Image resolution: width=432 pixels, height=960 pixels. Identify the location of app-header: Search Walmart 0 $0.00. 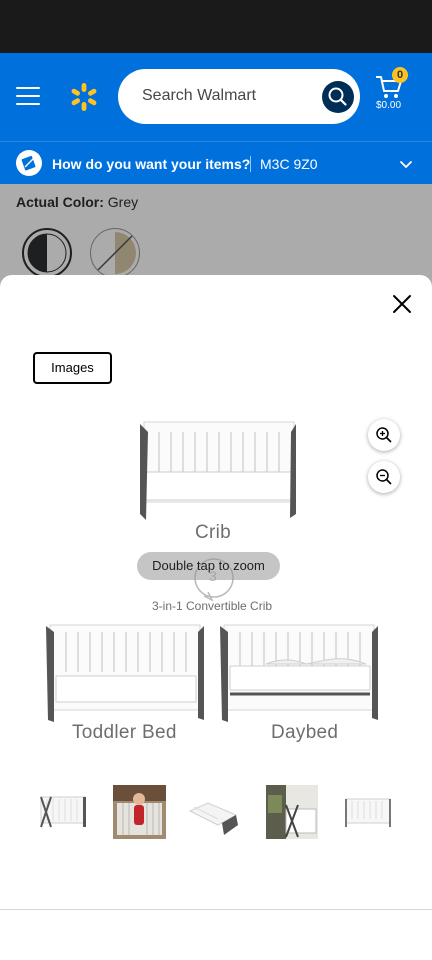
(216, 97).